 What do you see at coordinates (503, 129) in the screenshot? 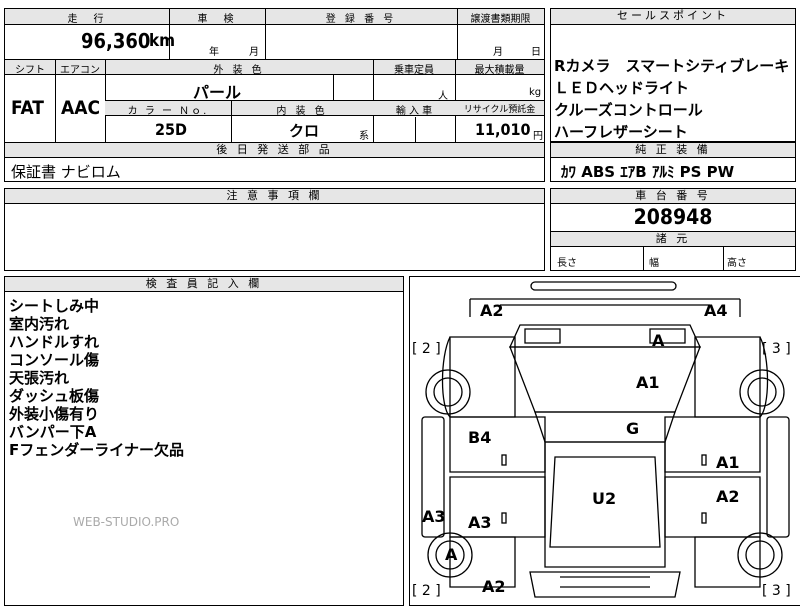
I see `recycle-value: 11,010` at bounding box center [503, 129].